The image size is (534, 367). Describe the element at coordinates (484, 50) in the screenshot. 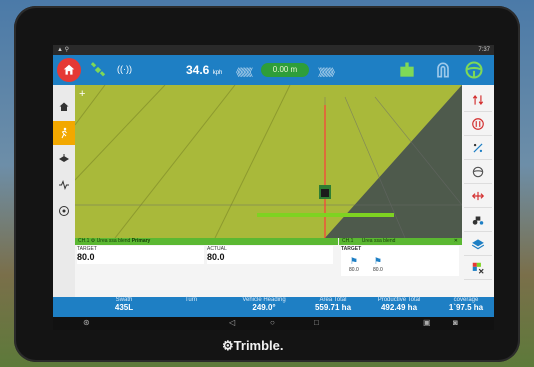

I see `clock: 7:37` at that location.